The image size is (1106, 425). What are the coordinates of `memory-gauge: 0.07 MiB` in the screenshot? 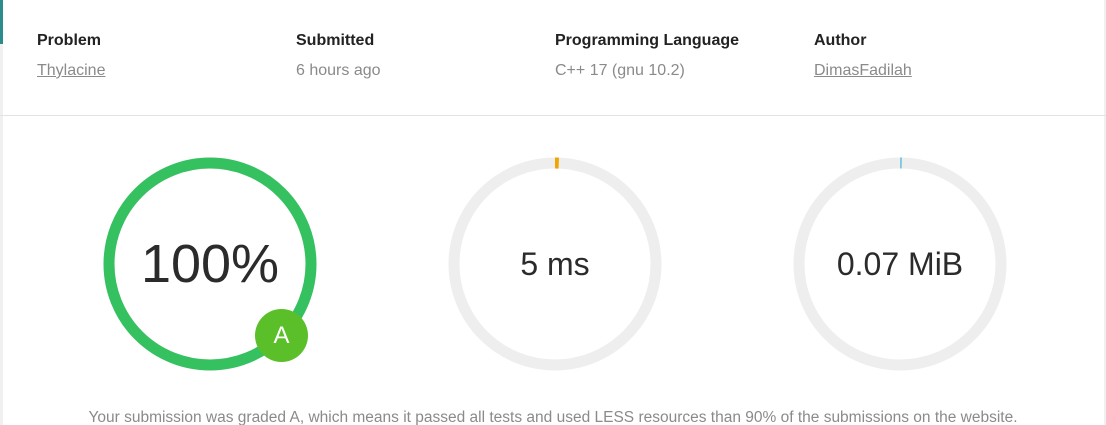 It's located at (900, 264).